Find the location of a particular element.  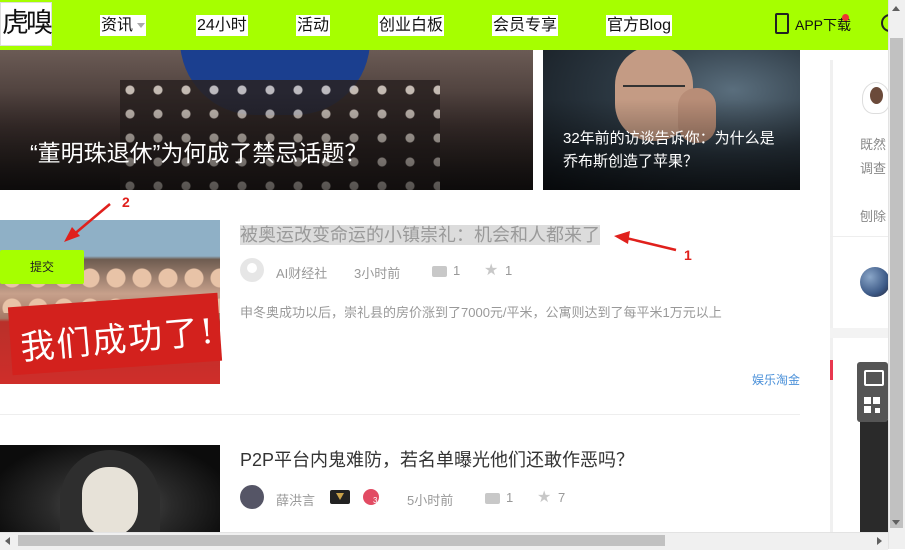

scroll-right-icon is located at coordinates (879, 541).